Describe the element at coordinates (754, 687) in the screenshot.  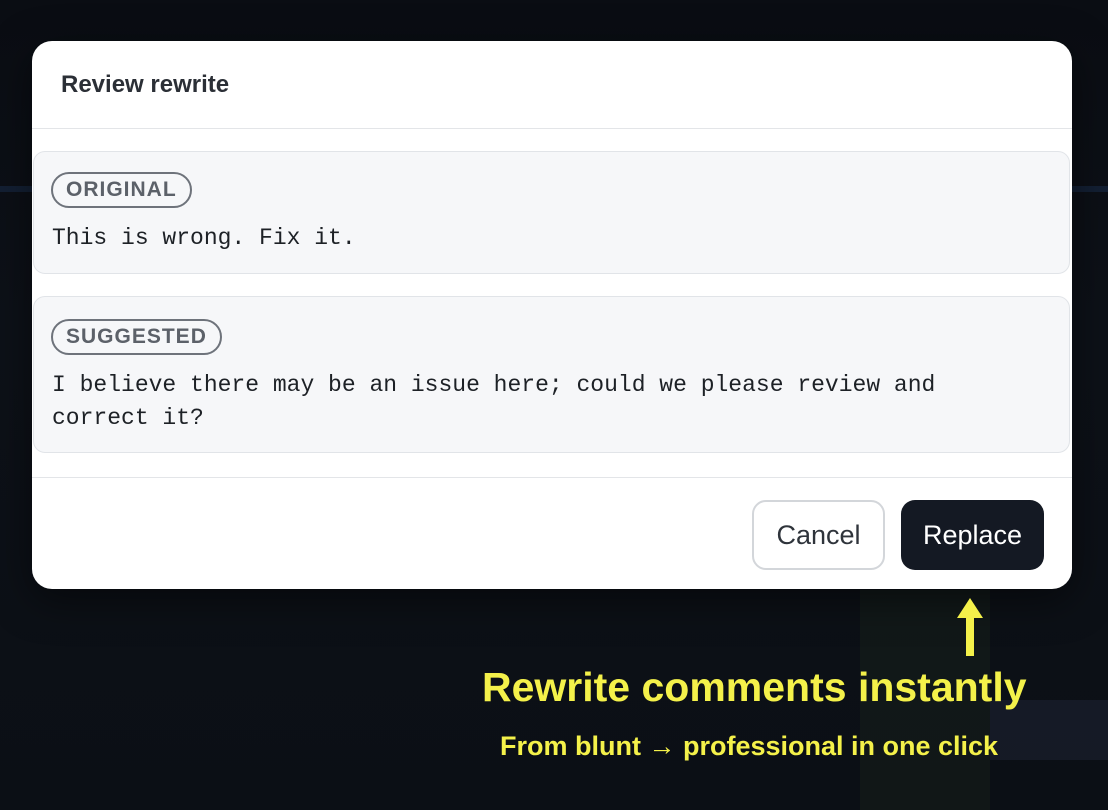
I see `annotation-headline: Rewrite comments instantly` at that location.